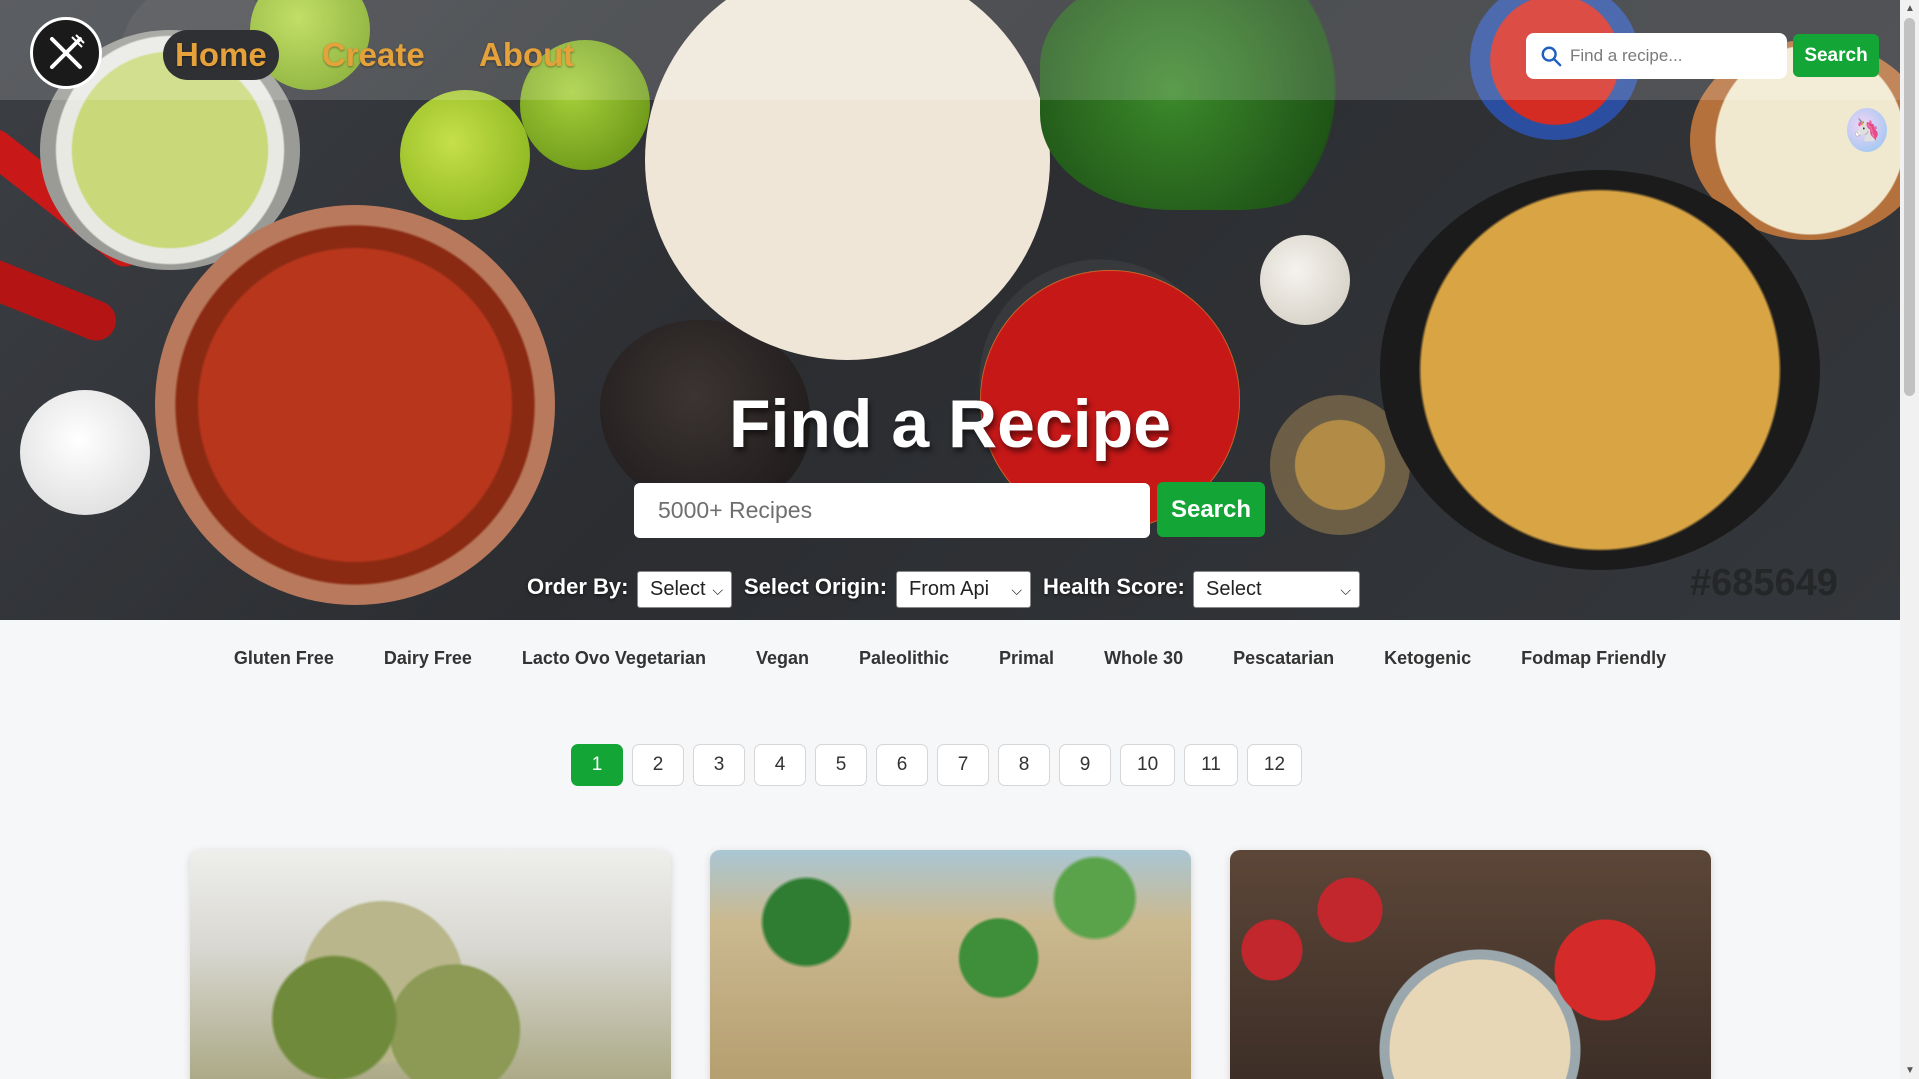 The height and width of the screenshot is (1079, 1919). What do you see at coordinates (1909, 207) in the screenshot?
I see `scrollbar-thumb` at bounding box center [1909, 207].